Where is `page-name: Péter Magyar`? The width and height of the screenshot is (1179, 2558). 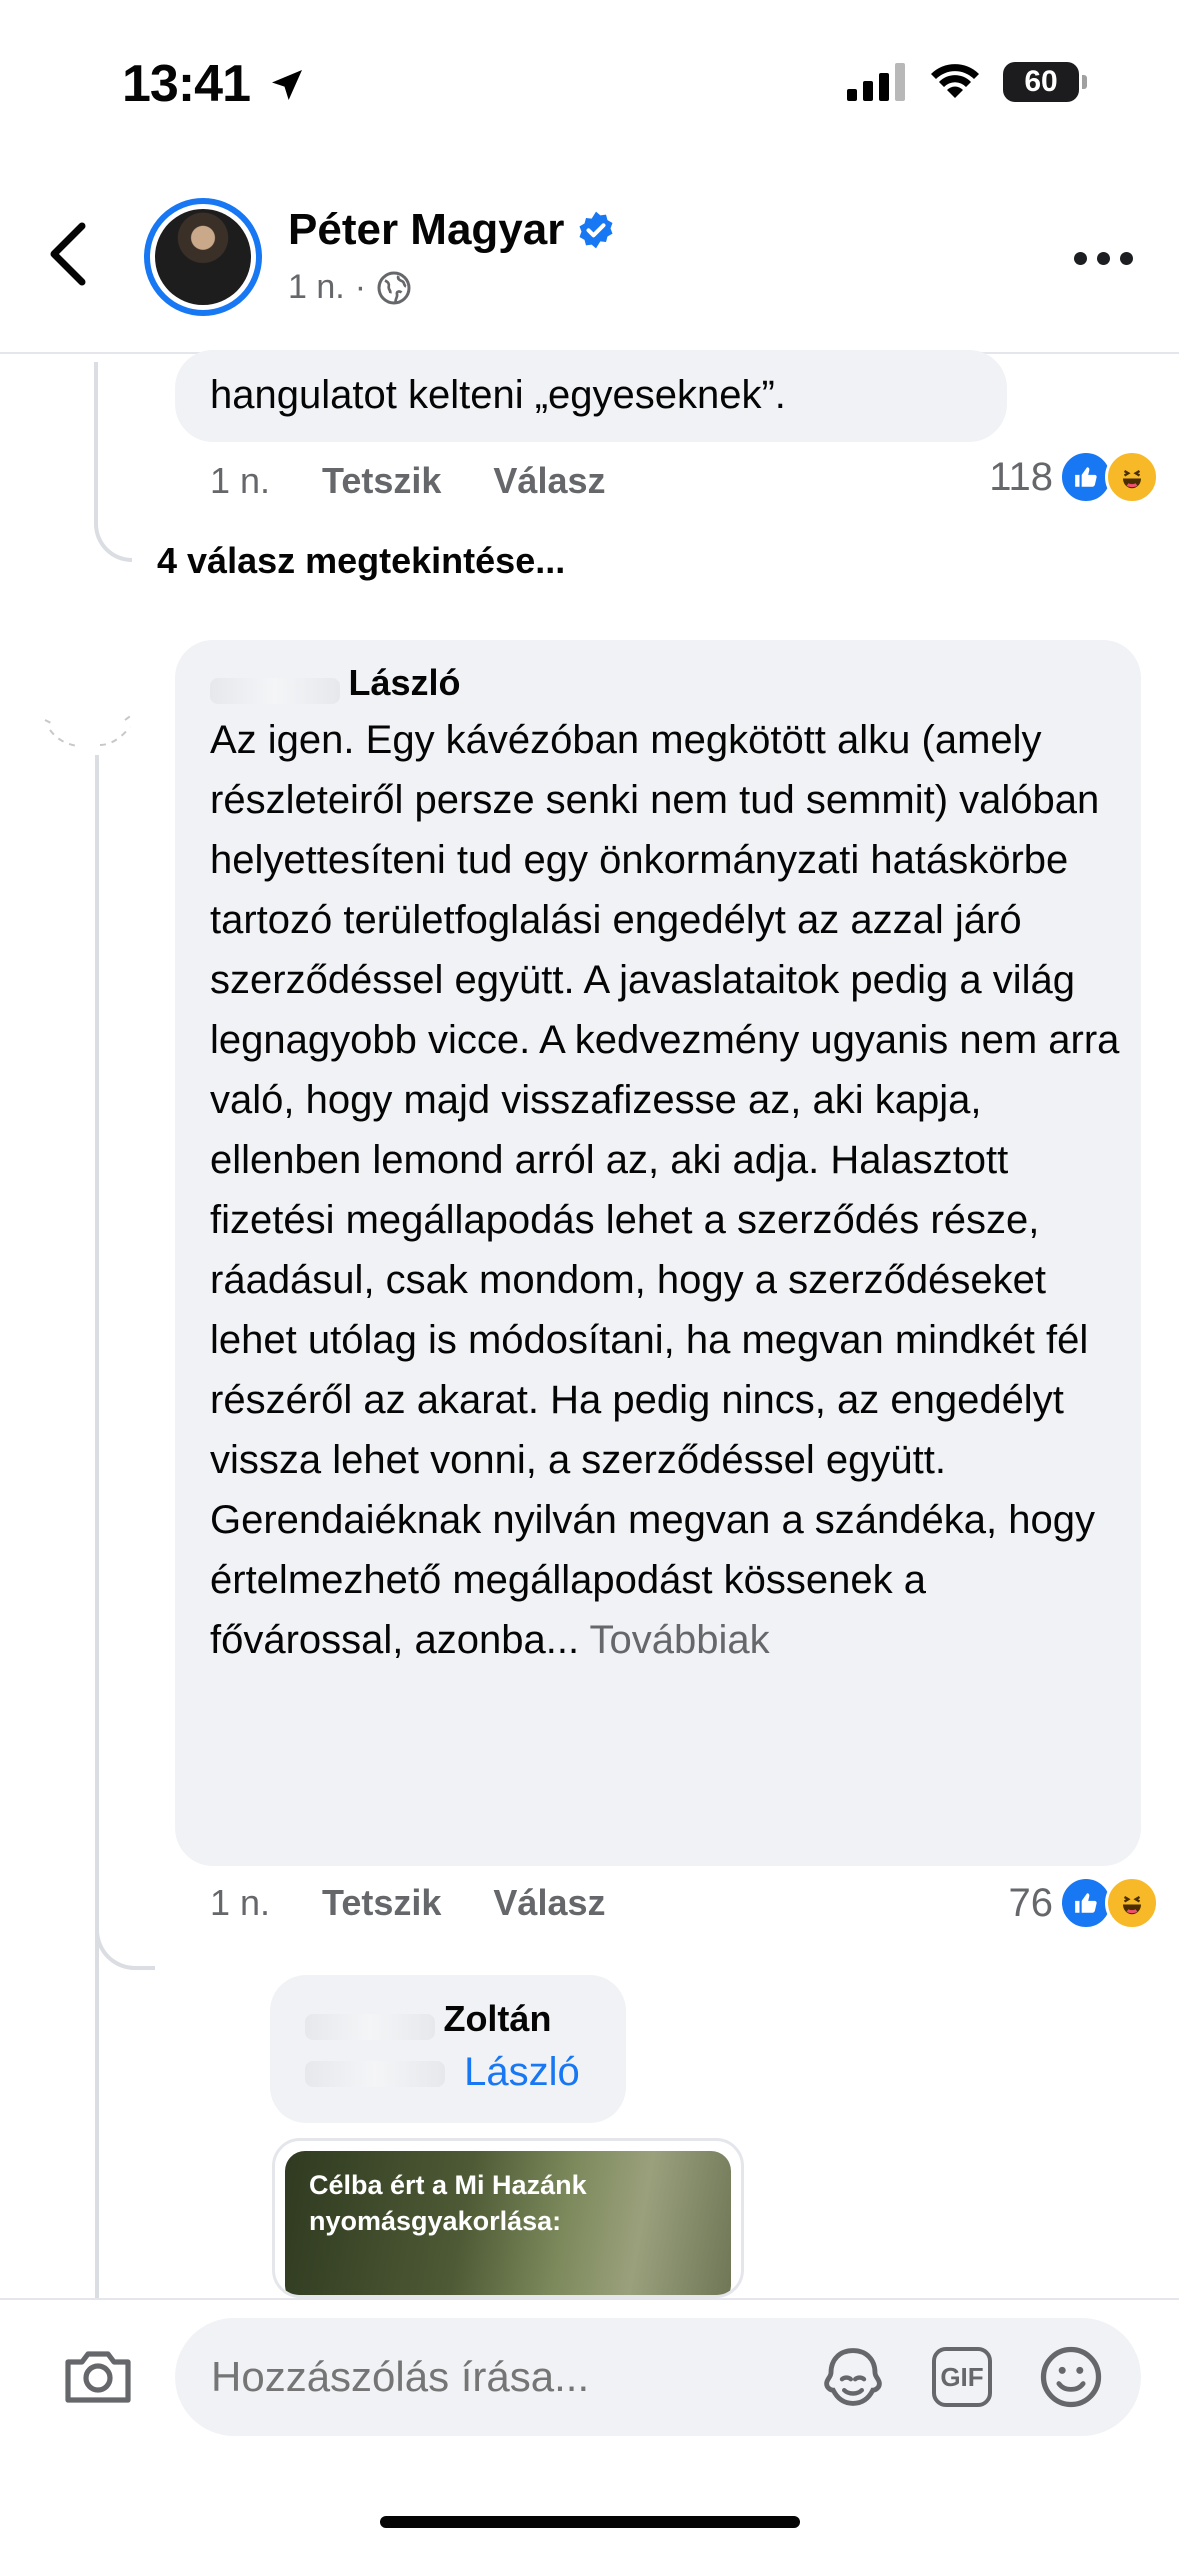 page-name: Péter Magyar is located at coordinates (452, 230).